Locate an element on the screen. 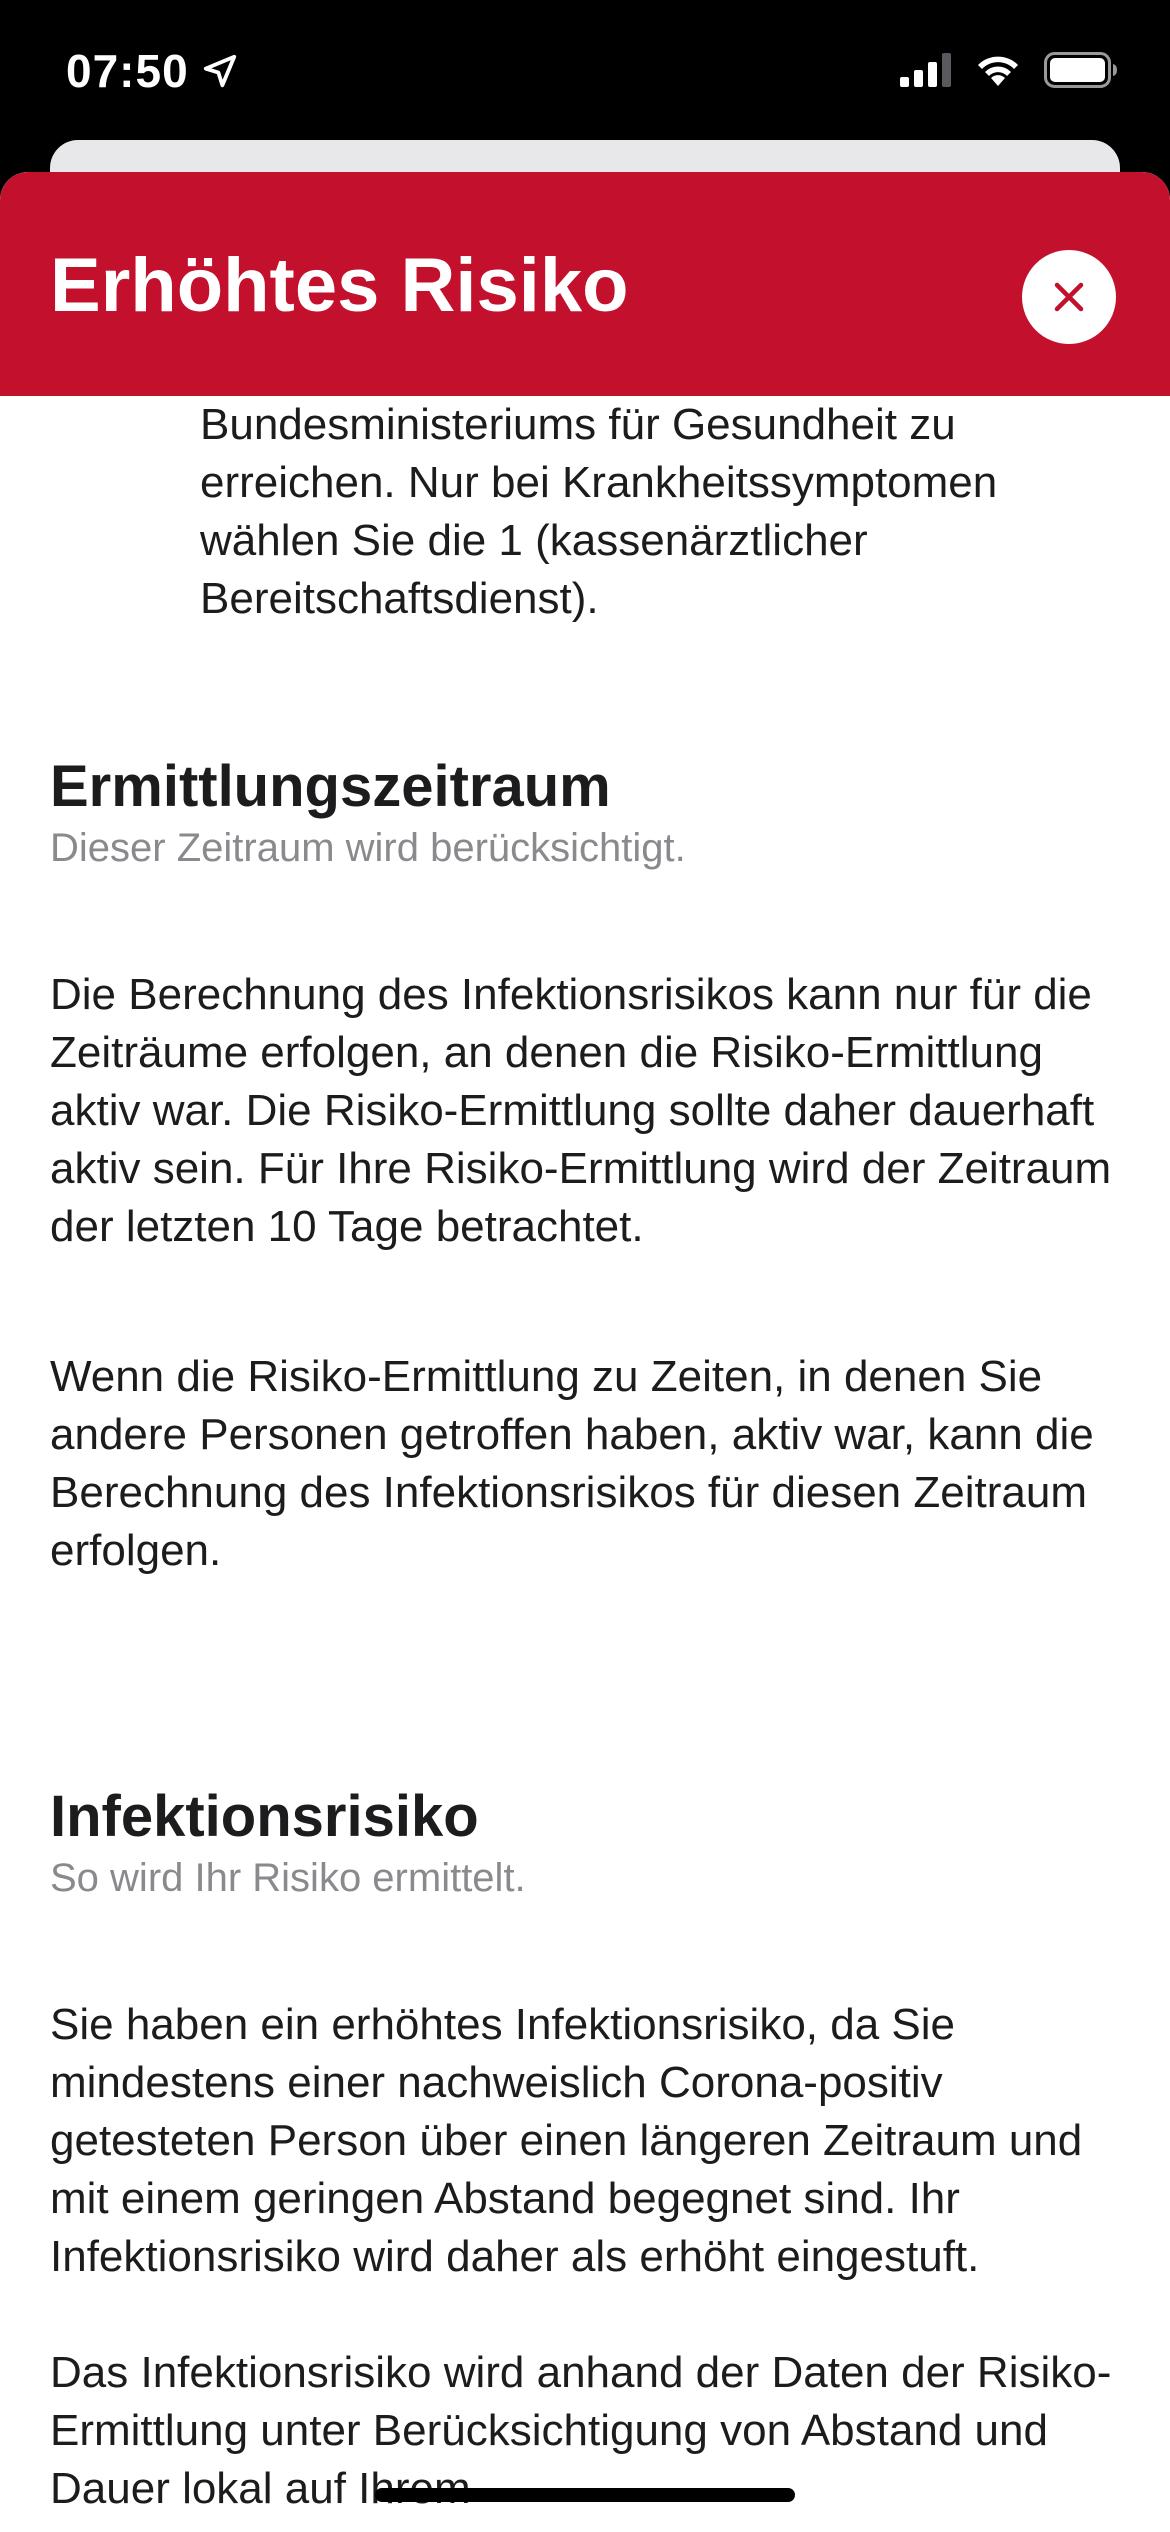 The width and height of the screenshot is (1170, 2532). close-button is located at coordinates (1069, 297).